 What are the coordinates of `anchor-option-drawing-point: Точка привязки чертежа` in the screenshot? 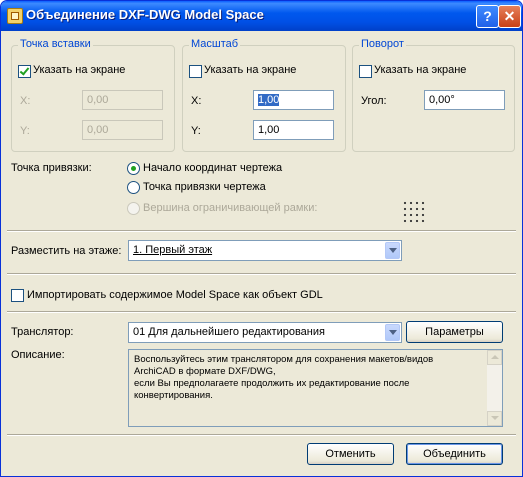 It's located at (204, 187).